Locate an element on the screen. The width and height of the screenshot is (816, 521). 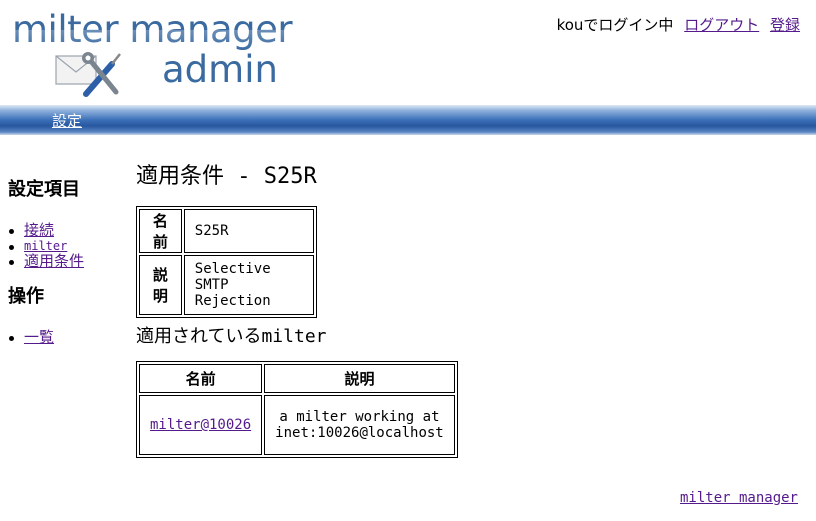
app-logo: milter manager admin is located at coordinates (152, 52).